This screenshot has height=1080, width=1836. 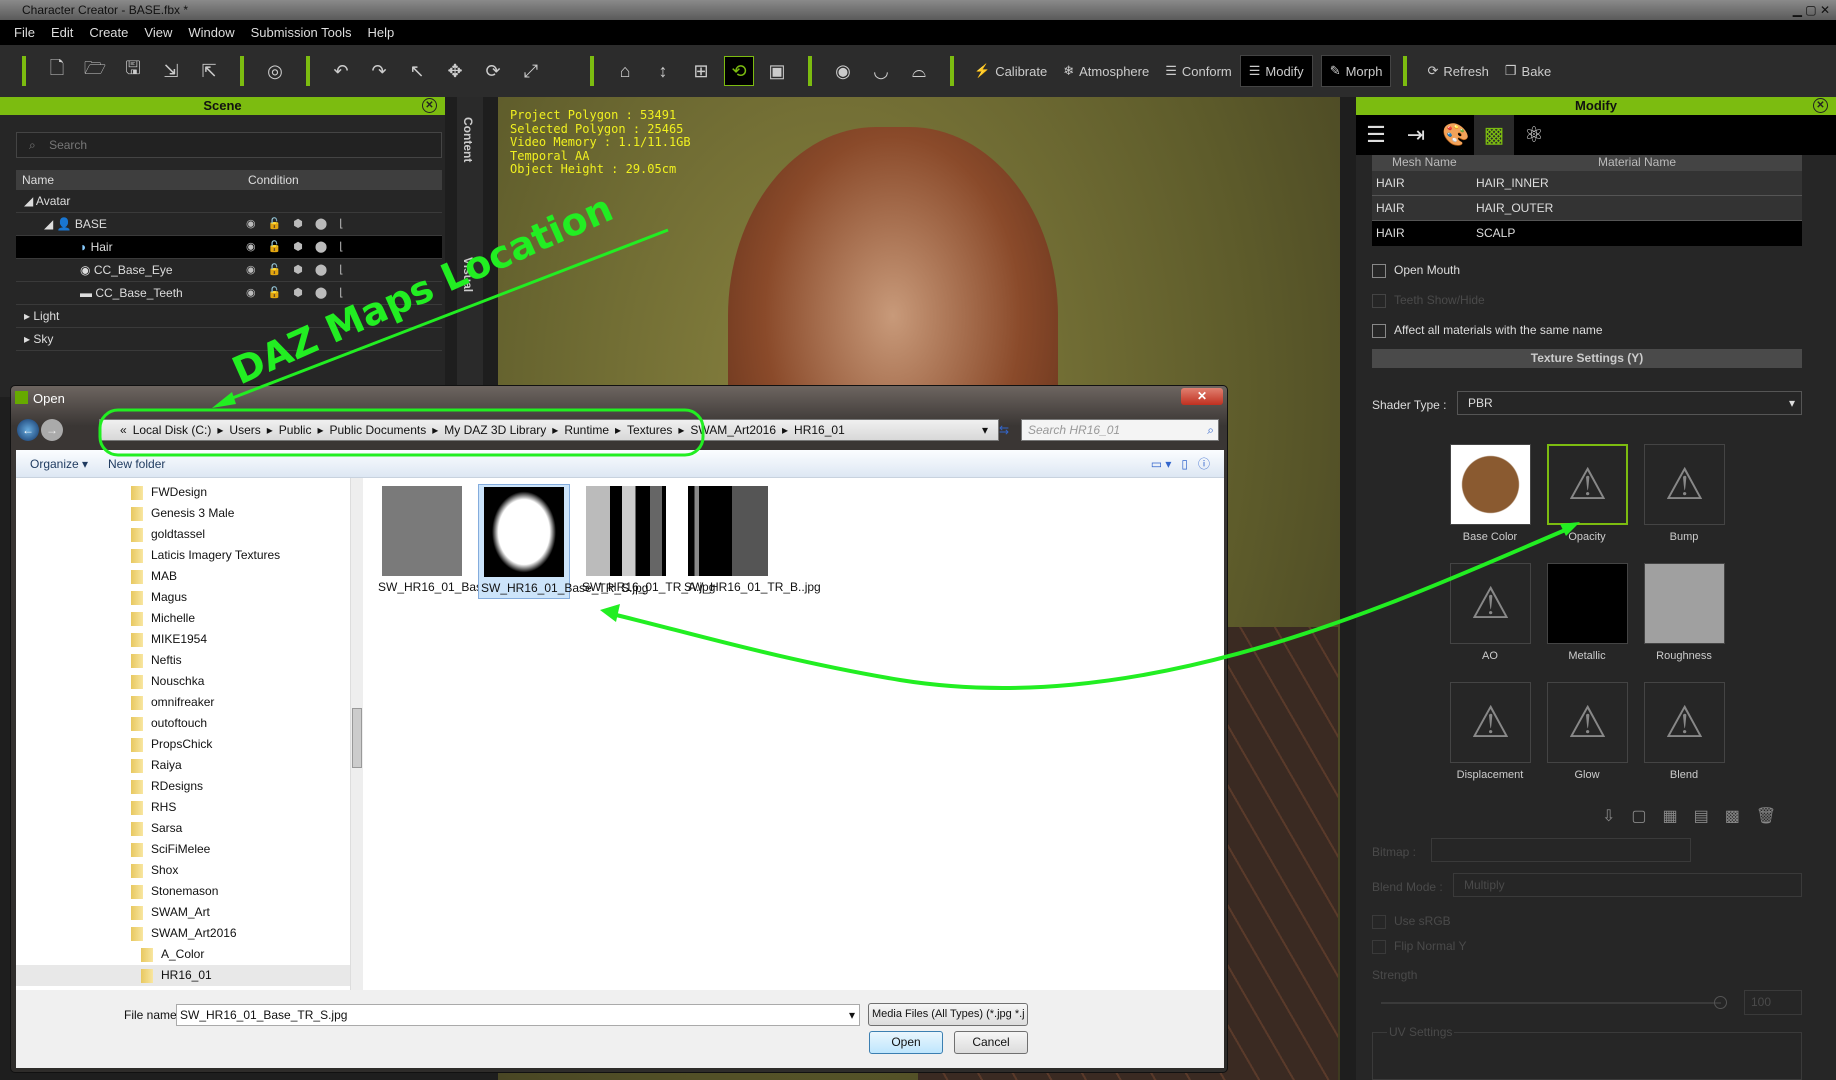 What do you see at coordinates (182, 513) in the screenshot?
I see `folder-item: Genesis 3 Male` at bounding box center [182, 513].